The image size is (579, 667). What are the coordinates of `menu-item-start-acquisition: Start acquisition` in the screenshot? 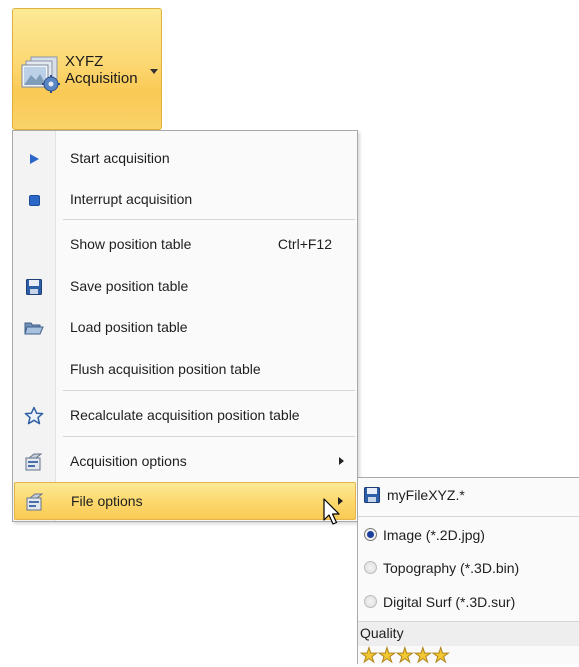 It's located at (185, 158).